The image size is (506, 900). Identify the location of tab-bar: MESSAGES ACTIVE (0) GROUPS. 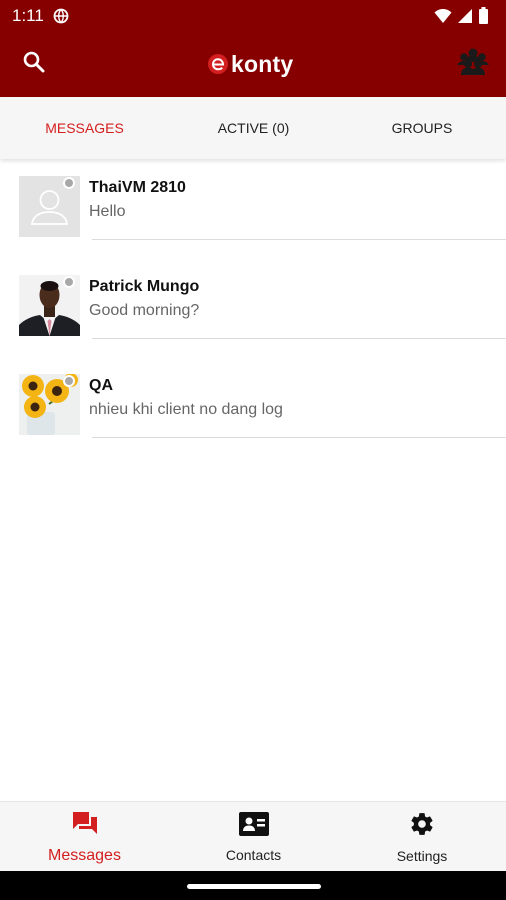
(253, 128).